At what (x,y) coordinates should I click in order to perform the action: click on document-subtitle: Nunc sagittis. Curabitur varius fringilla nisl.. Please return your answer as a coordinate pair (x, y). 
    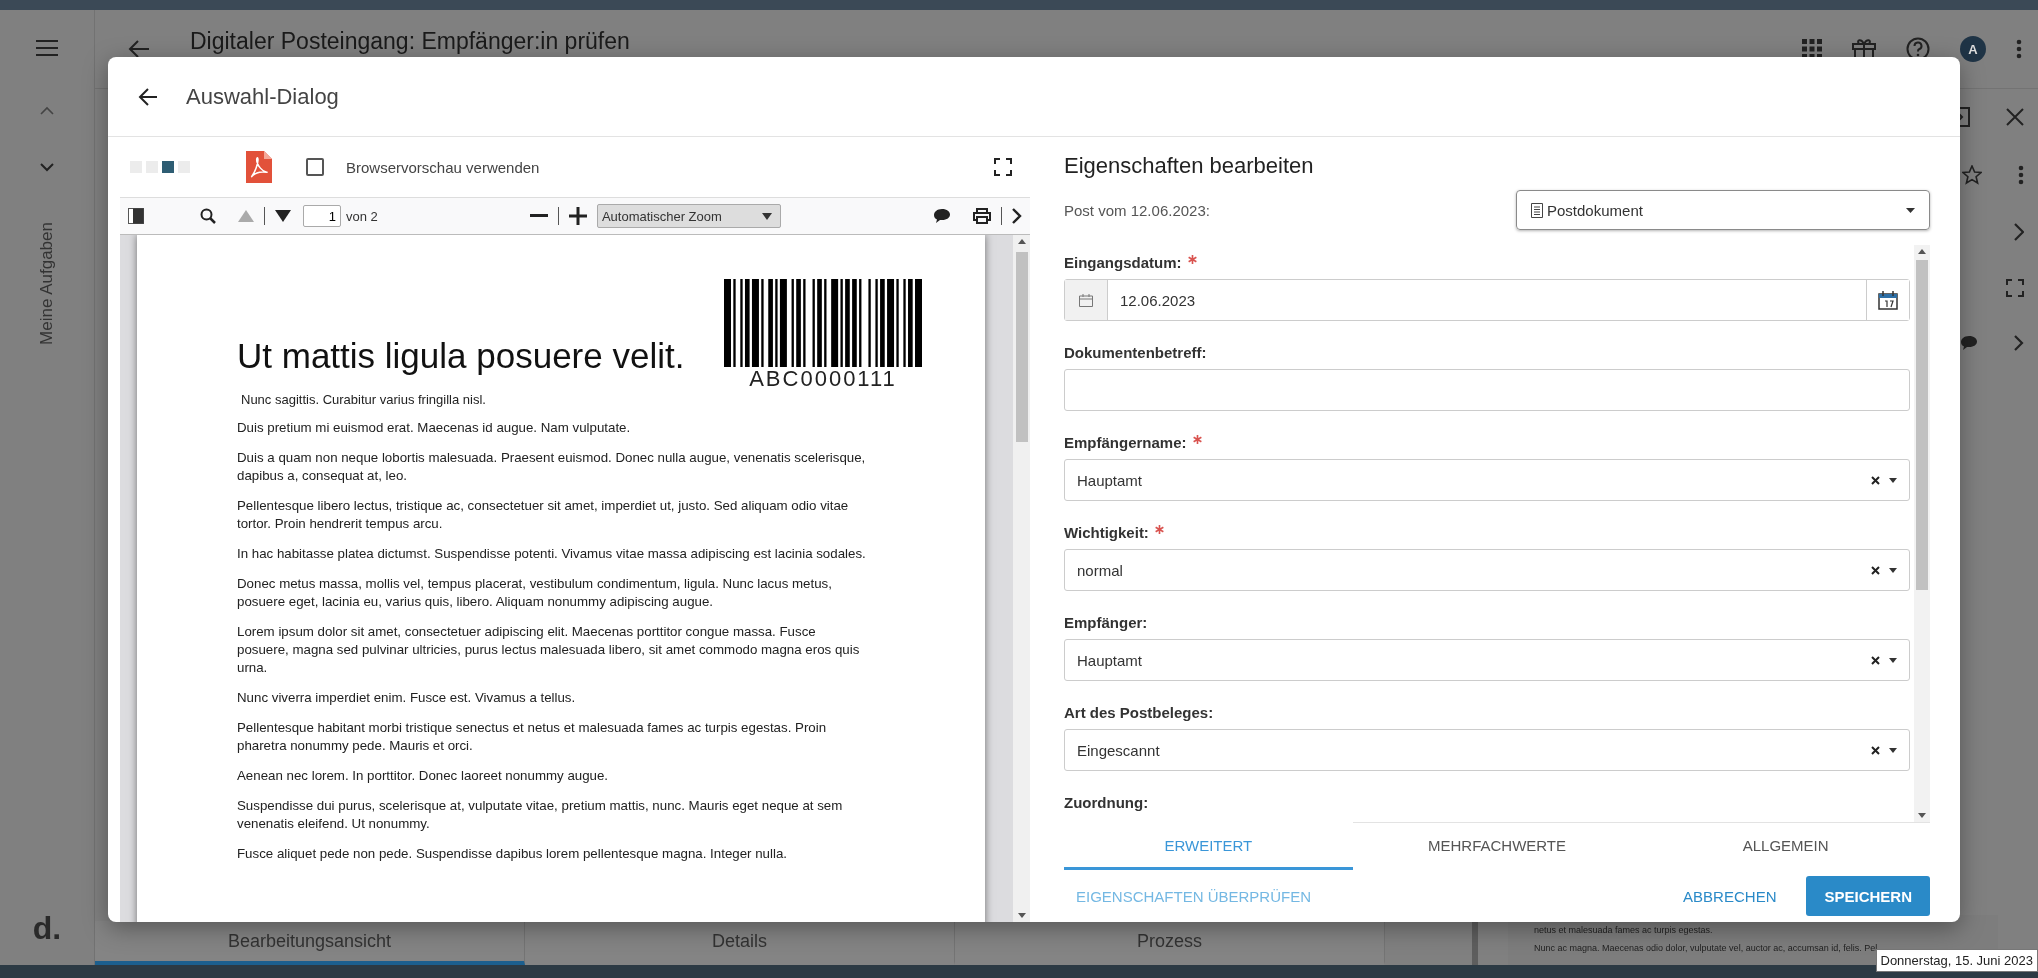
    Looking at the image, I should click on (364, 399).